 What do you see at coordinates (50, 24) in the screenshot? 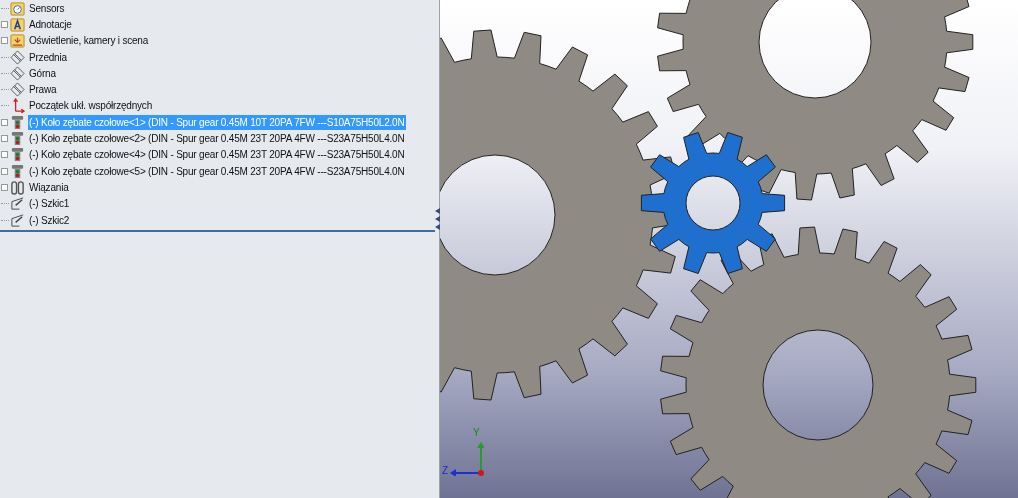
I see `tree-item: Adnotacje` at bounding box center [50, 24].